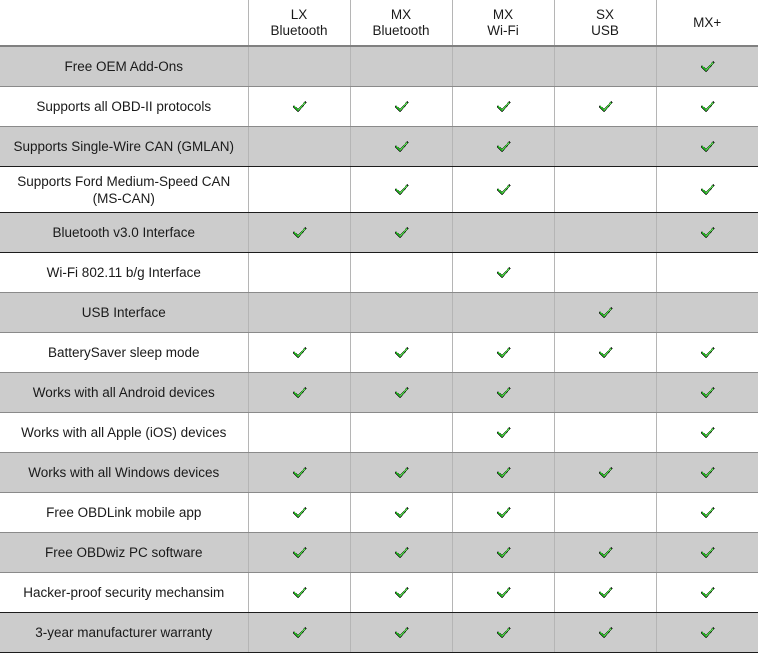 Image resolution: width=758 pixels, height=653 pixels. I want to click on cell-windows-devices-mx-plus, so click(707, 473).